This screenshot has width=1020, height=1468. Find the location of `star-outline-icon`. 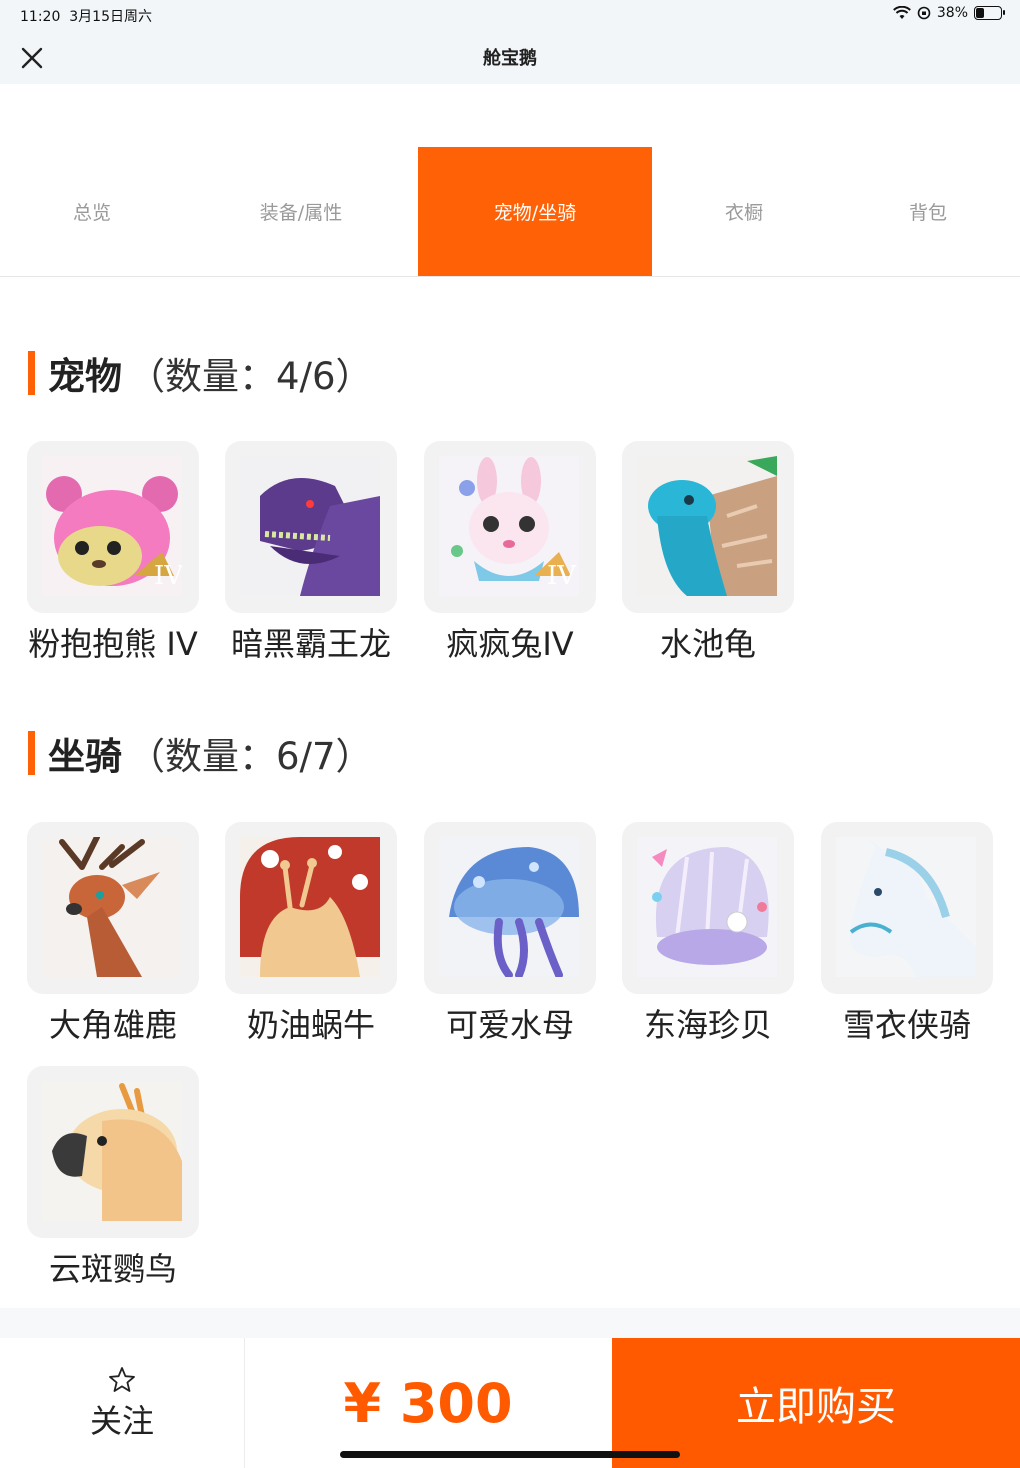

star-outline-icon is located at coordinates (122, 1379).